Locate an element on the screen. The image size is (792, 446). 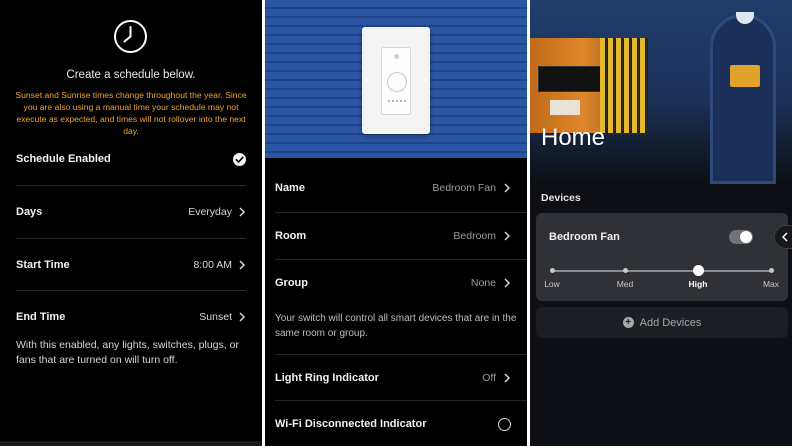
speed-stop-max is located at coordinates (771, 270).